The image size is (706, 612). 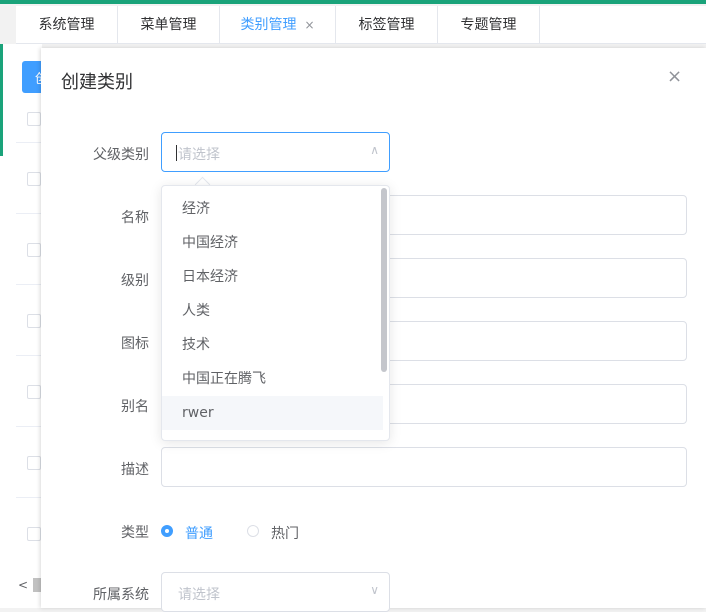 What do you see at coordinates (275, 152) in the screenshot?
I see `parent-category-select: 请选择 ∧` at bounding box center [275, 152].